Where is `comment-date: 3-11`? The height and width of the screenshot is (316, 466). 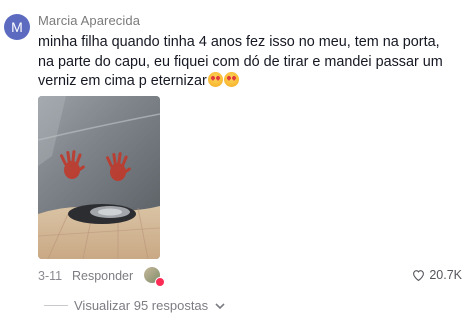
comment-date: 3-11 is located at coordinates (50, 276).